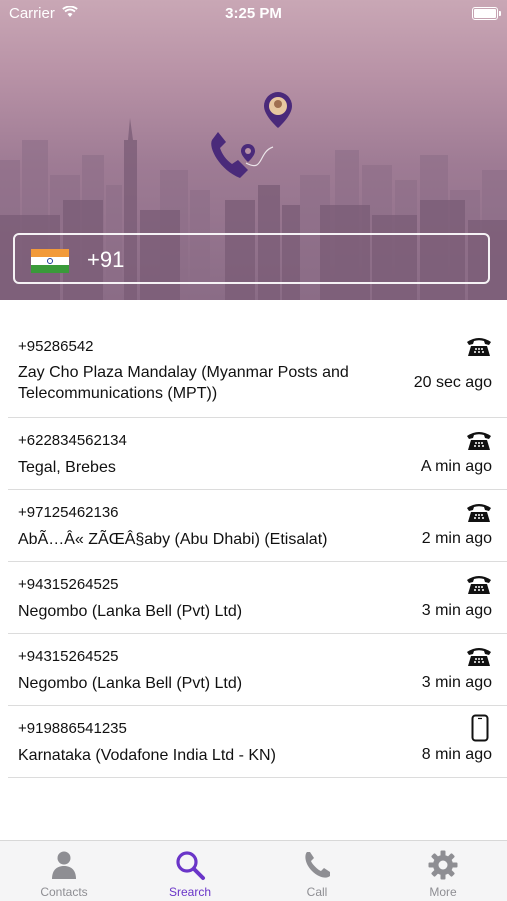  Describe the element at coordinates (251, 135) in the screenshot. I see `app-logo-icon` at that location.